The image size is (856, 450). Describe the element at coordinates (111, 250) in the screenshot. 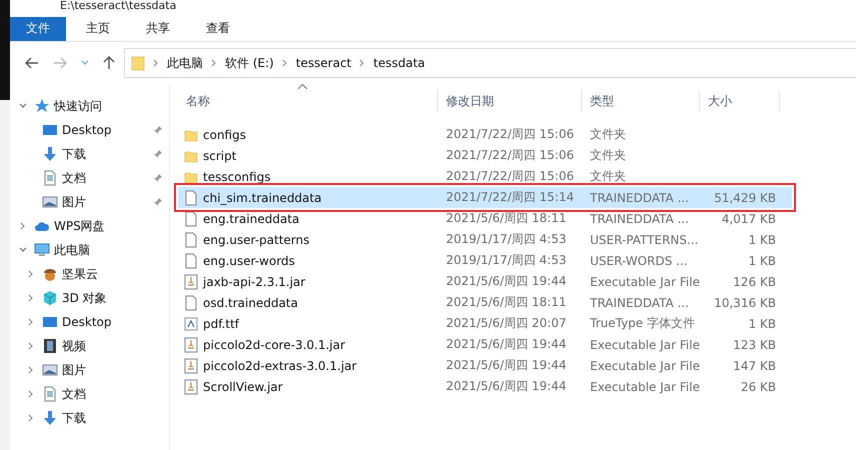

I see `sidebar-item: 此电脑` at that location.